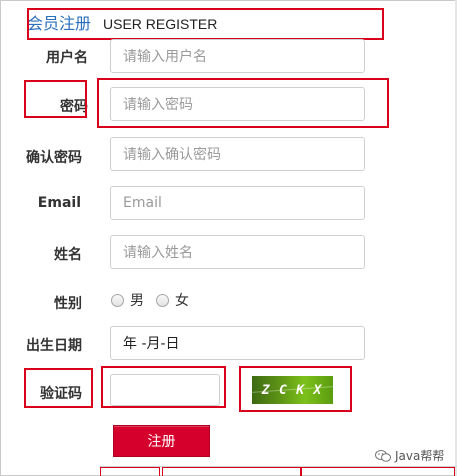 The width and height of the screenshot is (457, 476). Describe the element at coordinates (55, 99) in the screenshot. I see `password-label-highlight-box` at that location.